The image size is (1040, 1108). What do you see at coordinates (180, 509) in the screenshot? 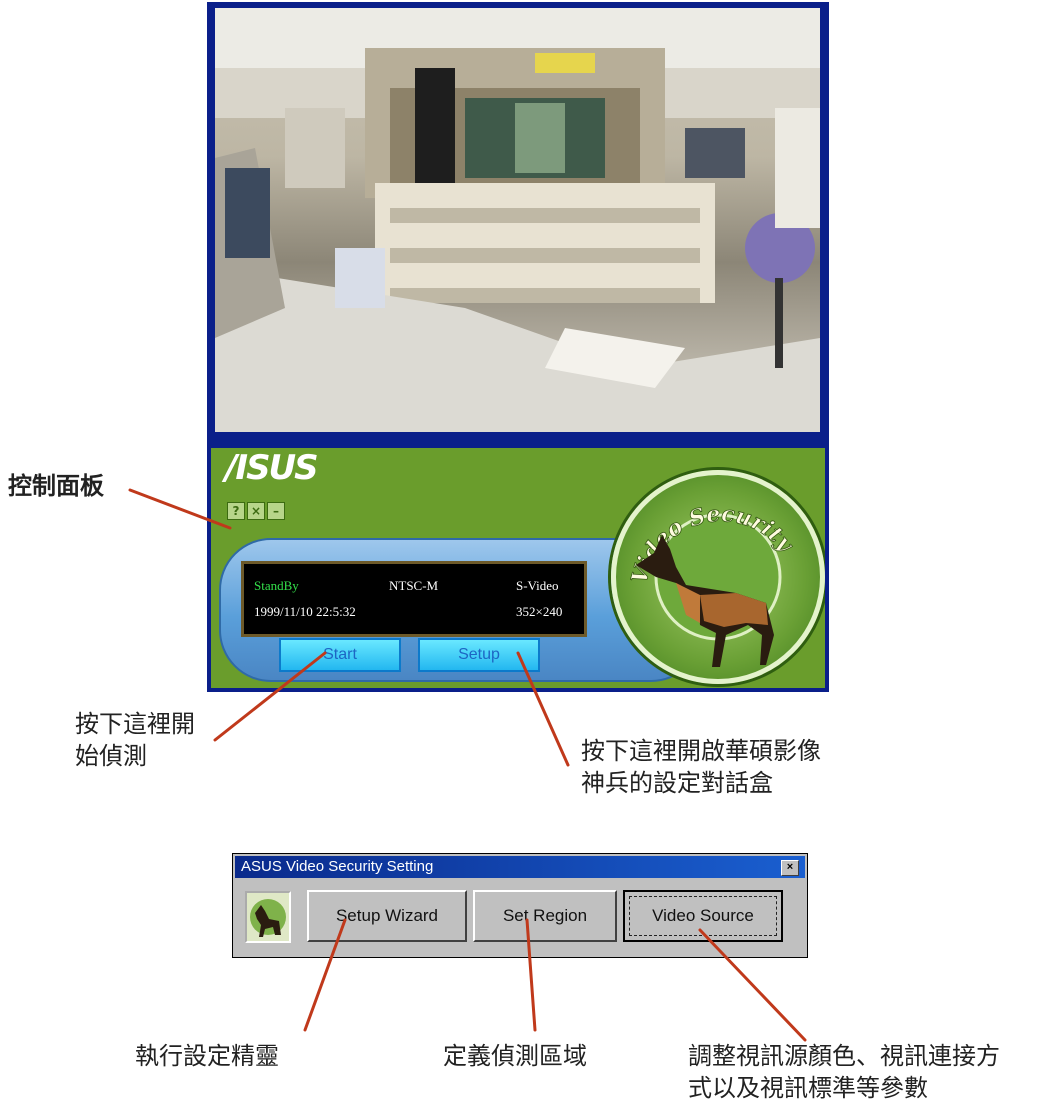
I see `callout-line-panel` at bounding box center [180, 509].